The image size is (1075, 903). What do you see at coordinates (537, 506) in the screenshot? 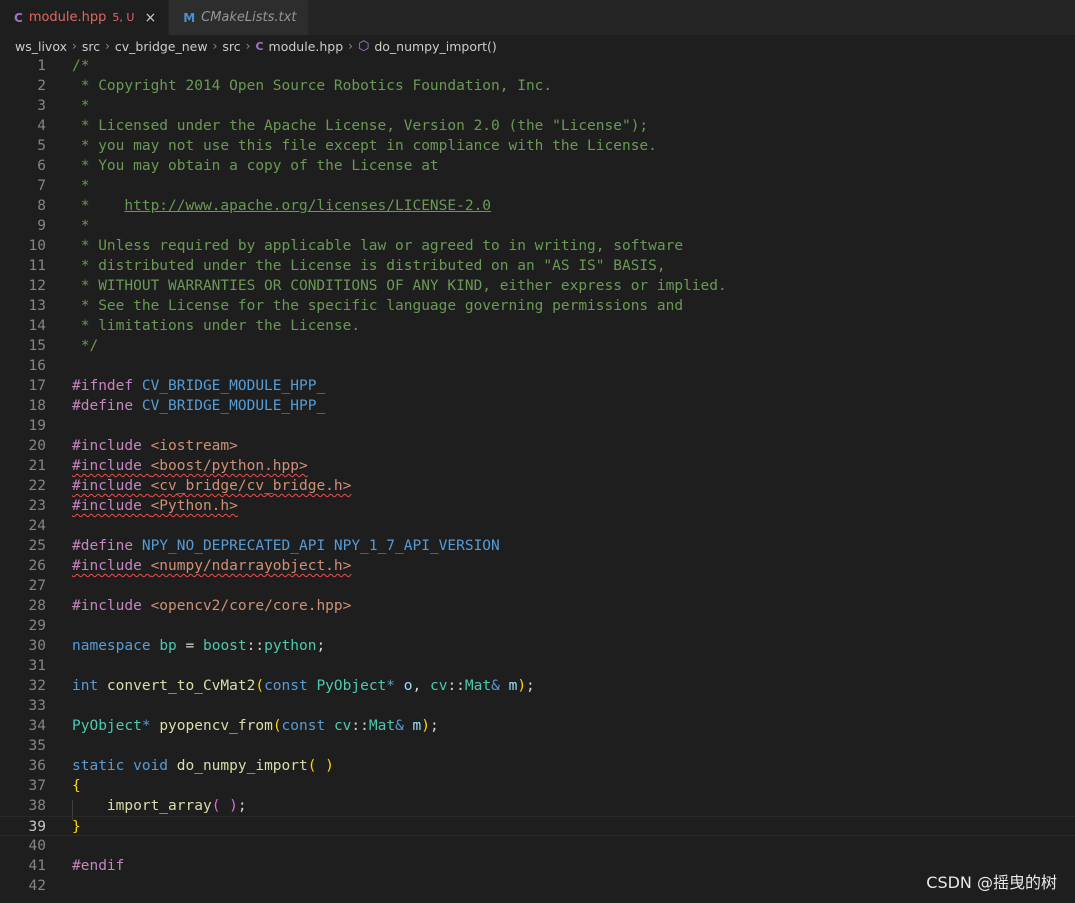
I see `code-line: 23 #include <Python.h>` at bounding box center [537, 506].